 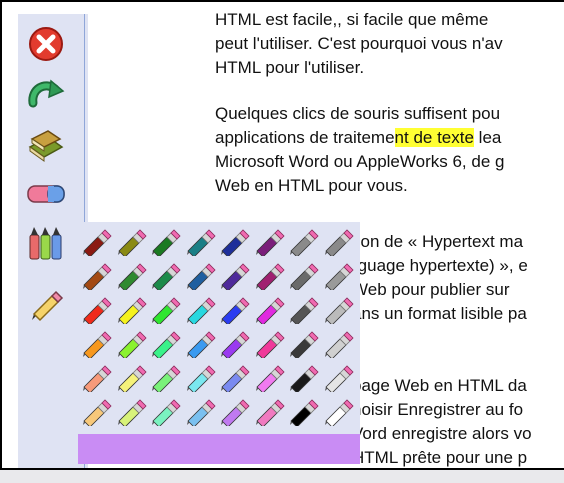 I want to click on pencil-button, so click(x=46, y=304).